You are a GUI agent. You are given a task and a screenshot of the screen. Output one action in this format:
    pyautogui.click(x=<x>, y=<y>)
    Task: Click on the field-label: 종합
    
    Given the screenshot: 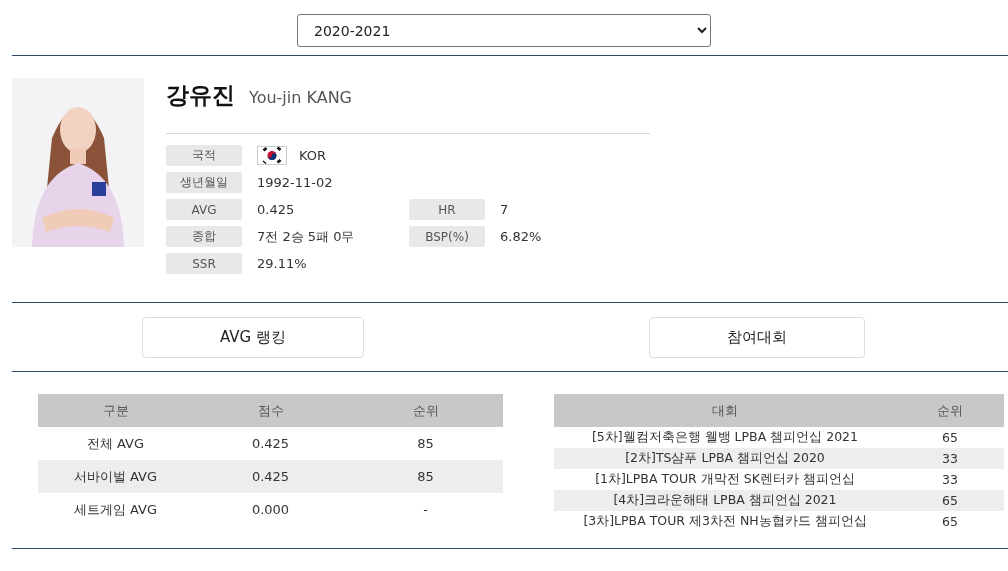 What is the action you would take?
    pyautogui.click(x=204, y=236)
    